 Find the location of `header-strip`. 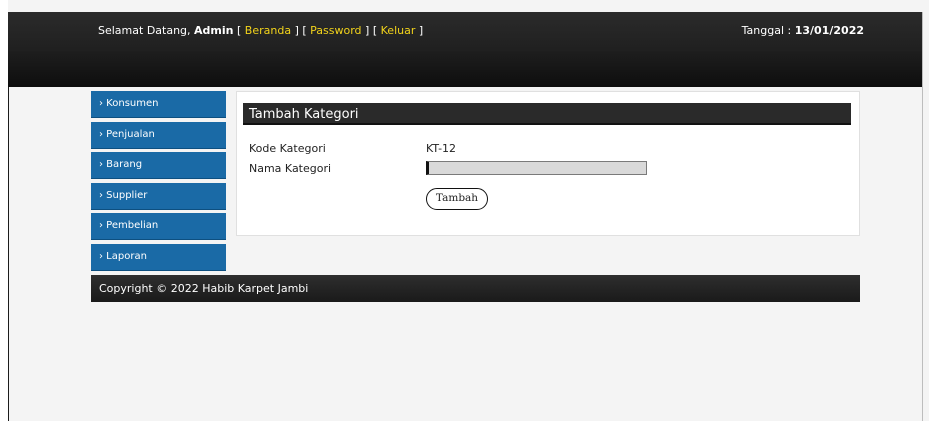

header-strip is located at coordinates (465, 69).